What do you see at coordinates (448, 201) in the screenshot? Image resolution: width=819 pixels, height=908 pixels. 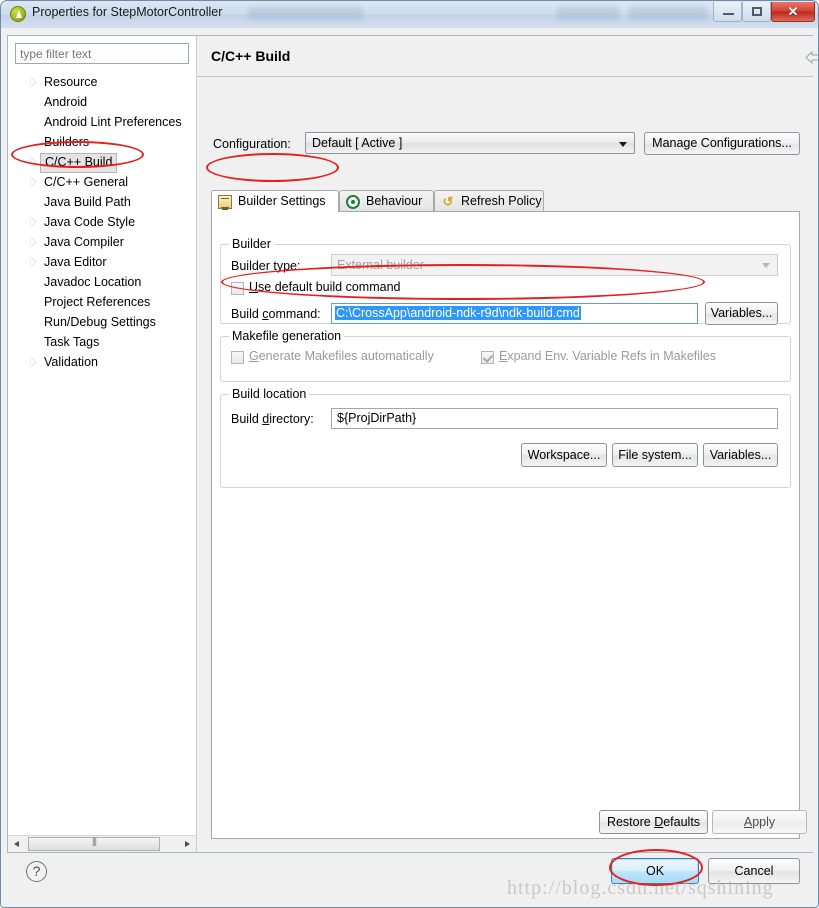 I see `refresh-policy-icon: ↺` at bounding box center [448, 201].